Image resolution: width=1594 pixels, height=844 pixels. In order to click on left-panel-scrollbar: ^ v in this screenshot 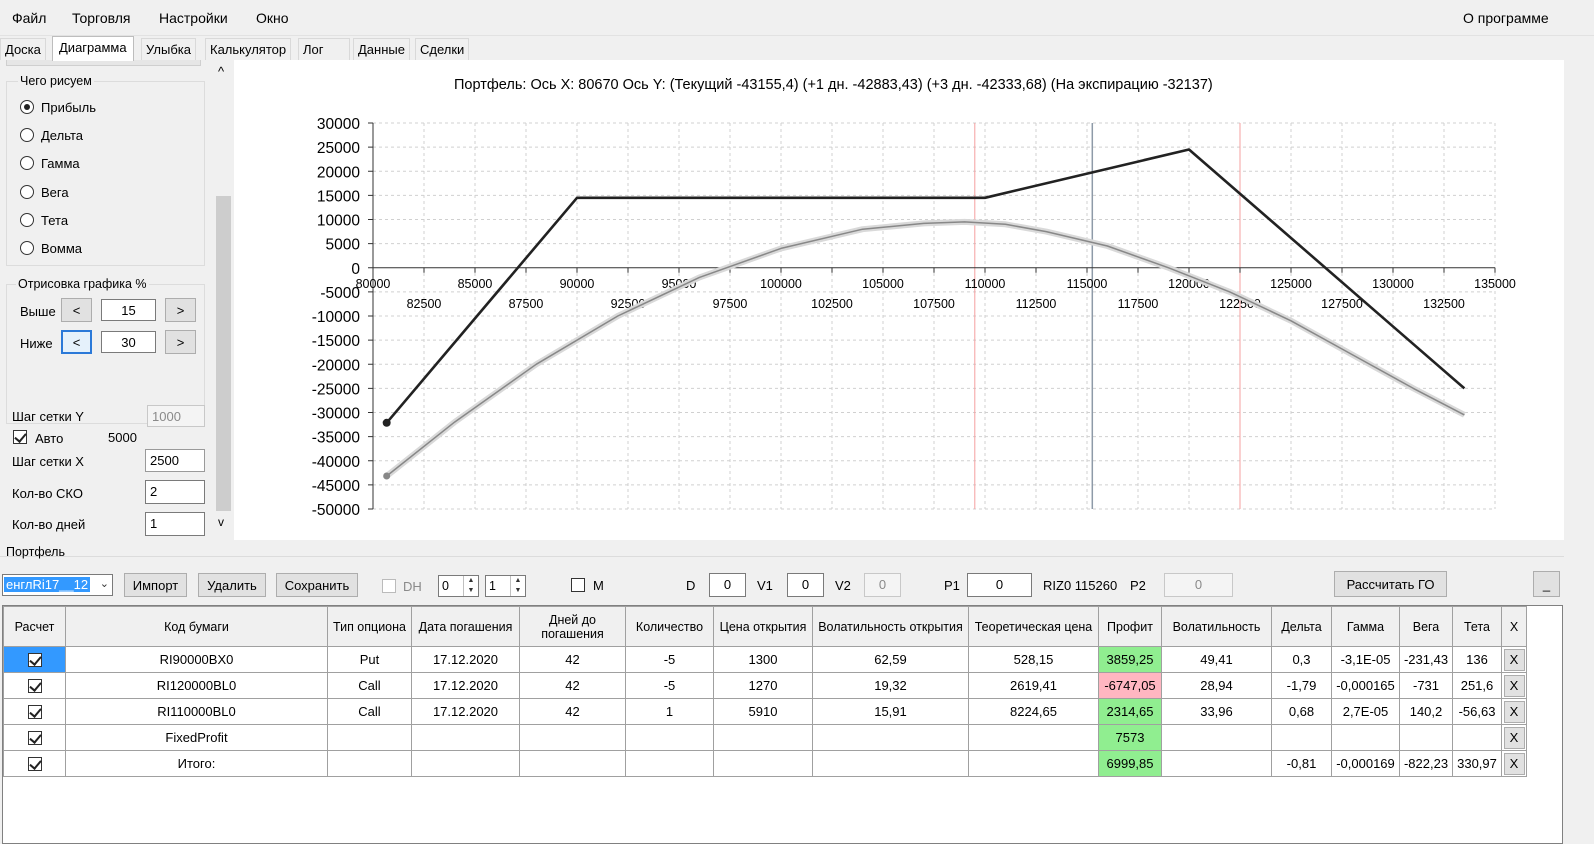, I will do `click(223, 299)`.